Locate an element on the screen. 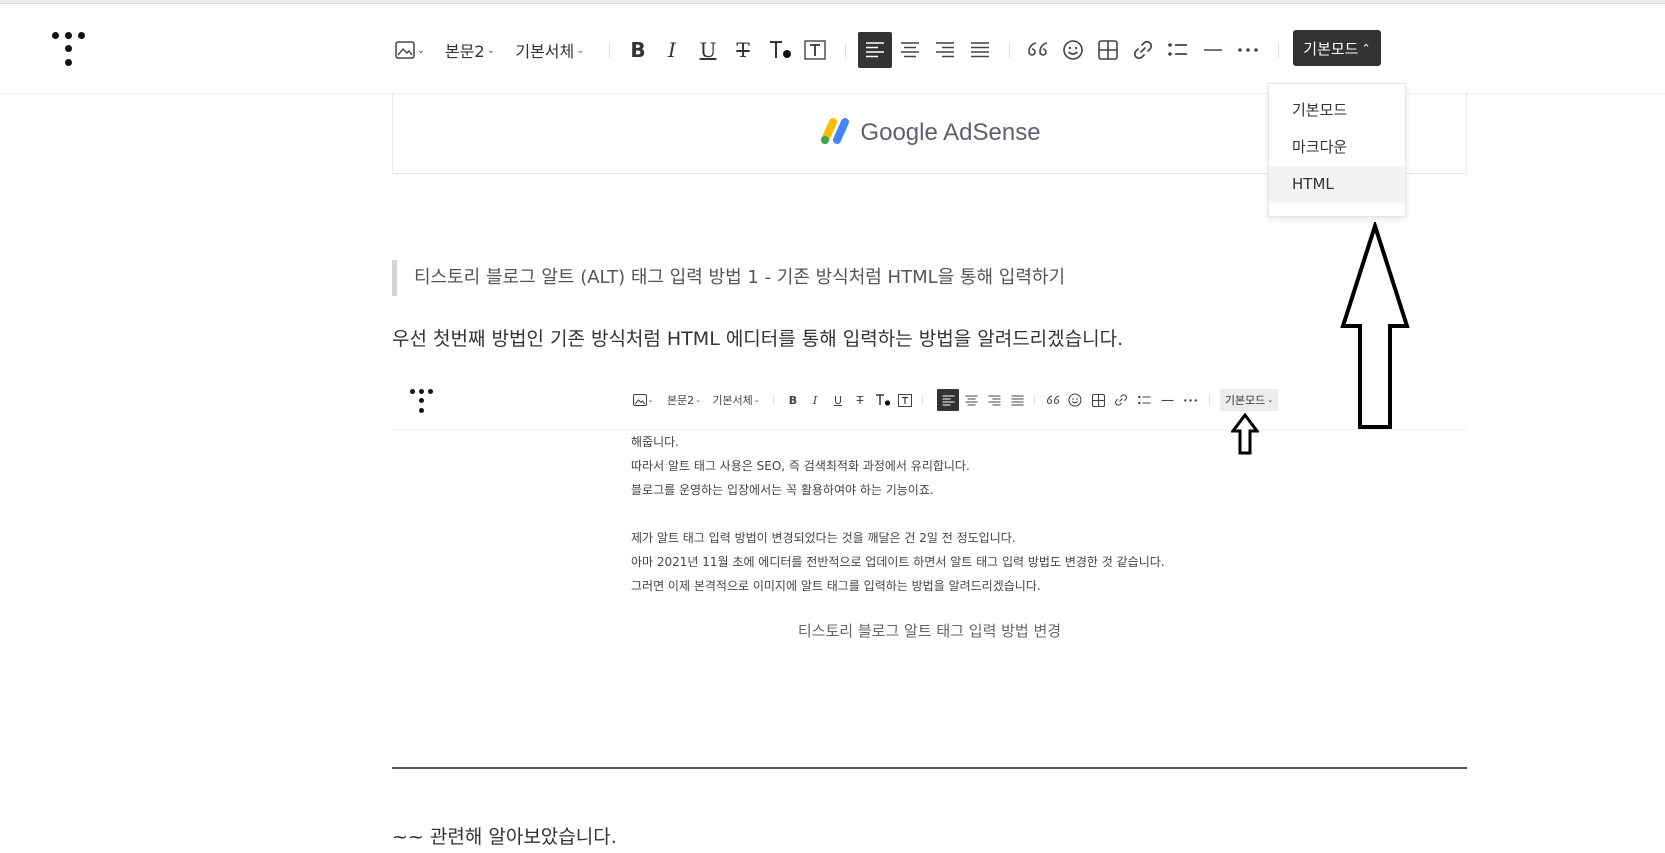 The image size is (1665, 853). adsense-logo: Google AdSense is located at coordinates (929, 133).